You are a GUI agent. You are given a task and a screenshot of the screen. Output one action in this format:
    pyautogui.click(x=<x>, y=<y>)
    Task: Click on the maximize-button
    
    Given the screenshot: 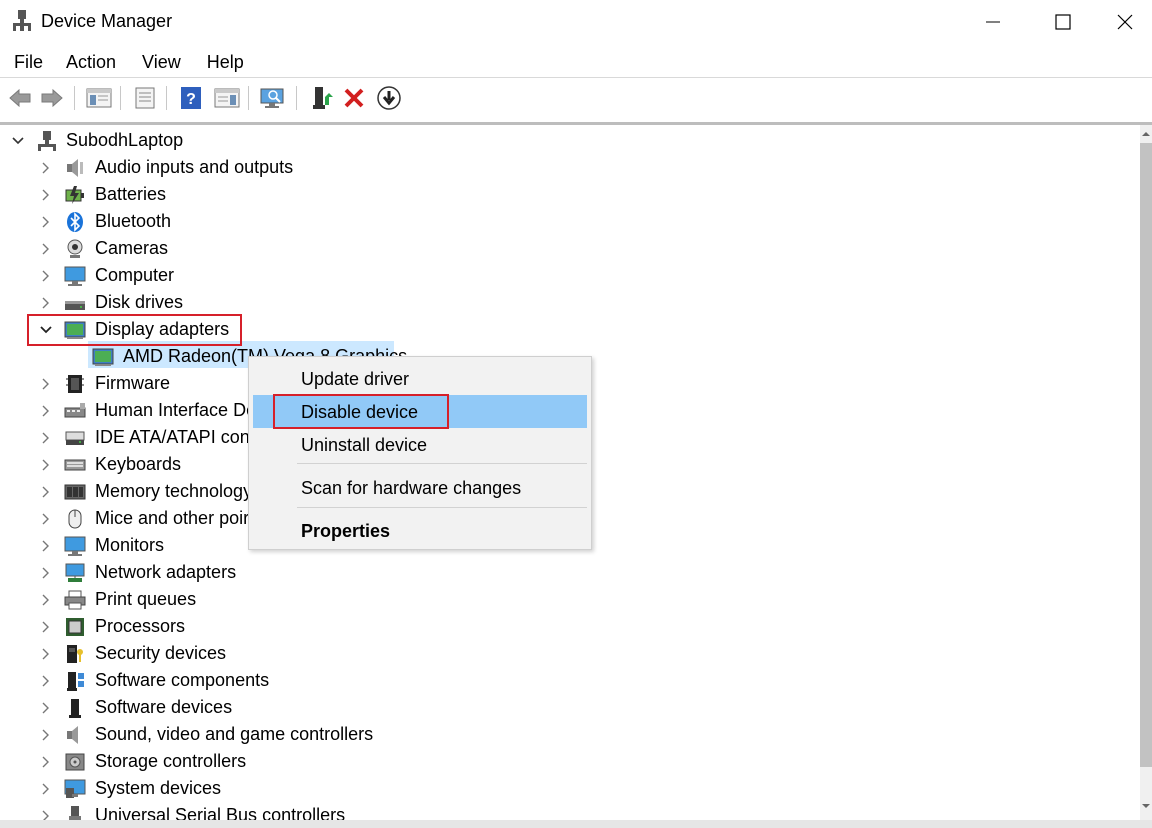 What is the action you would take?
    pyautogui.click(x=1063, y=22)
    